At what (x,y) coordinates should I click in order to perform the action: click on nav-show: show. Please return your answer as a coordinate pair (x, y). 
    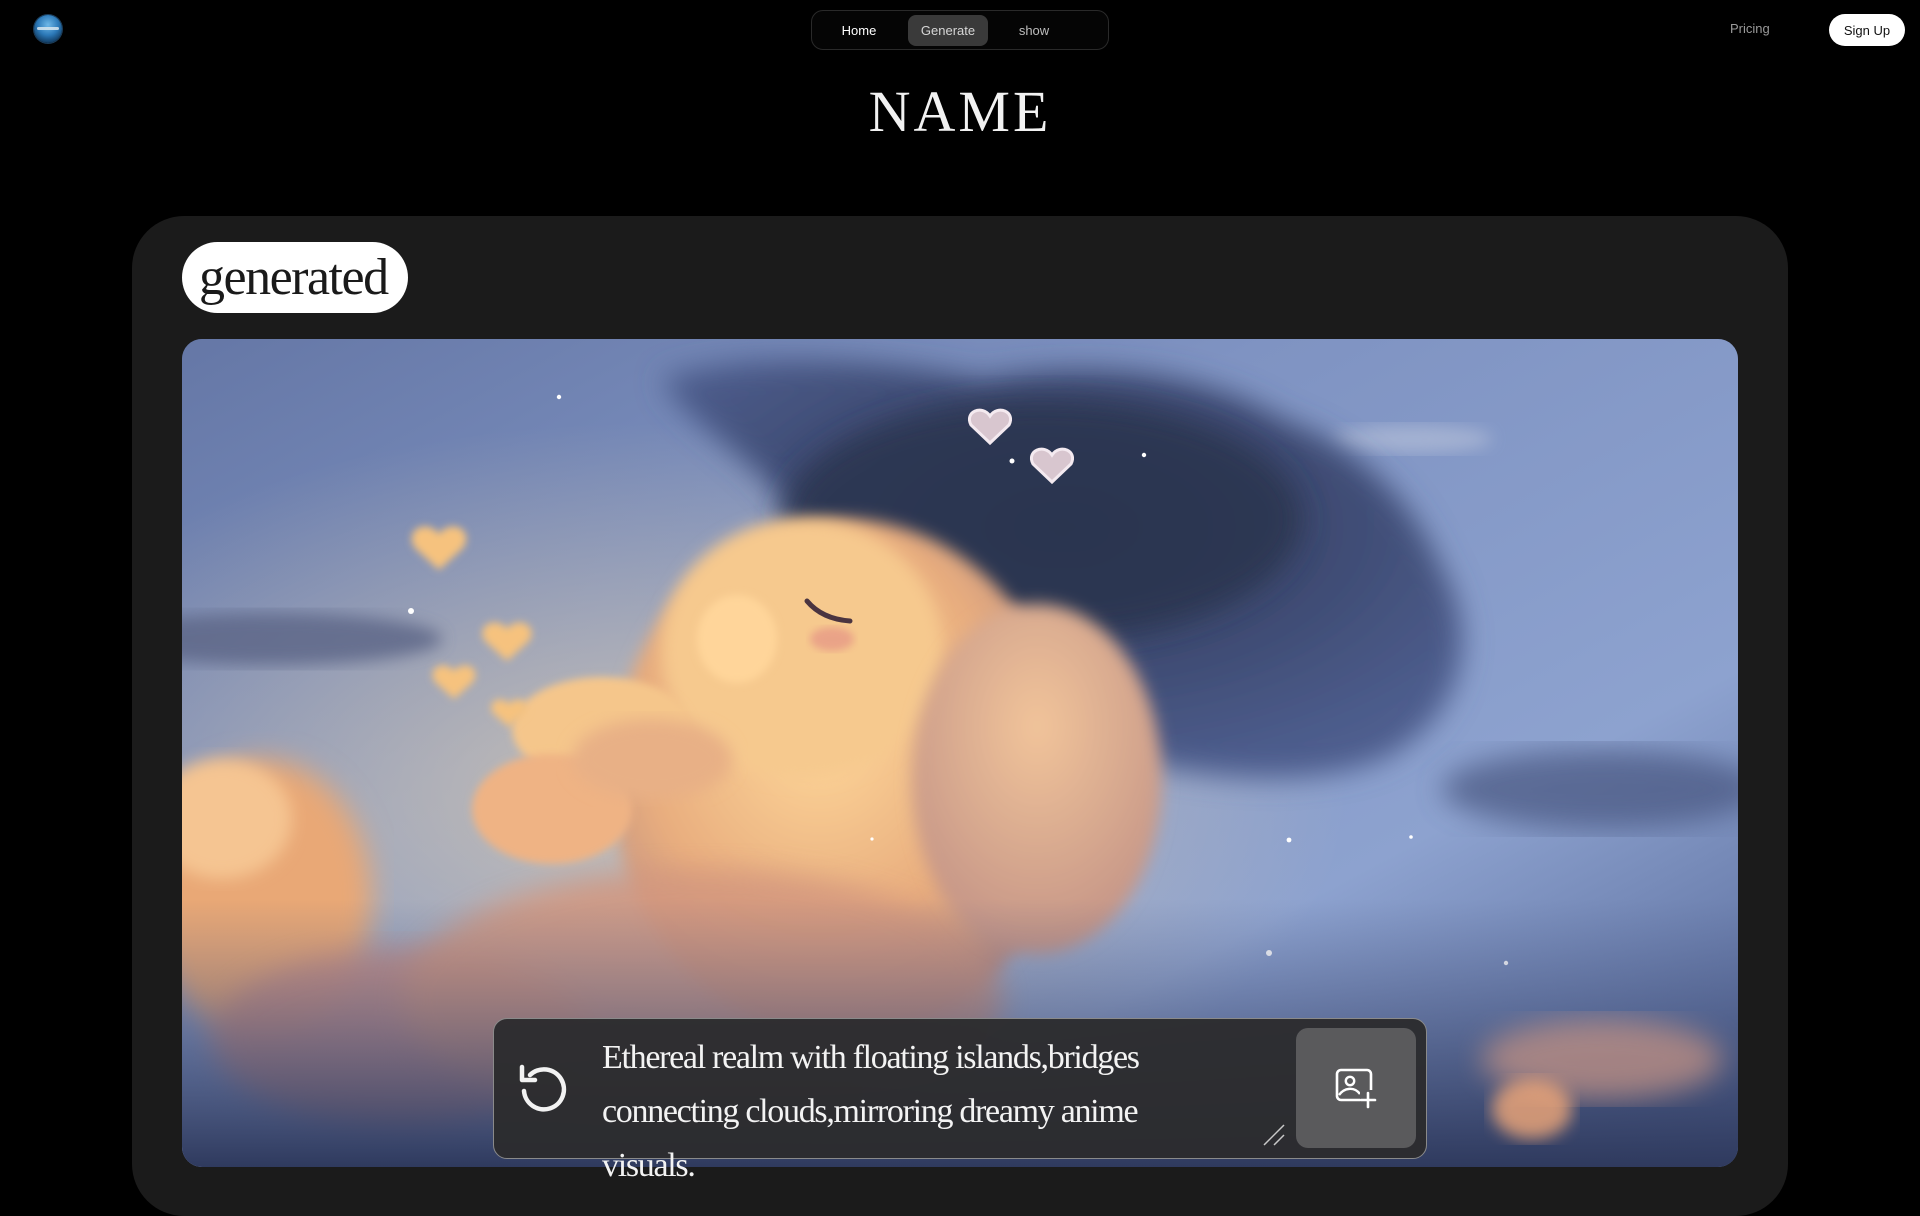
    Looking at the image, I should click on (1034, 30).